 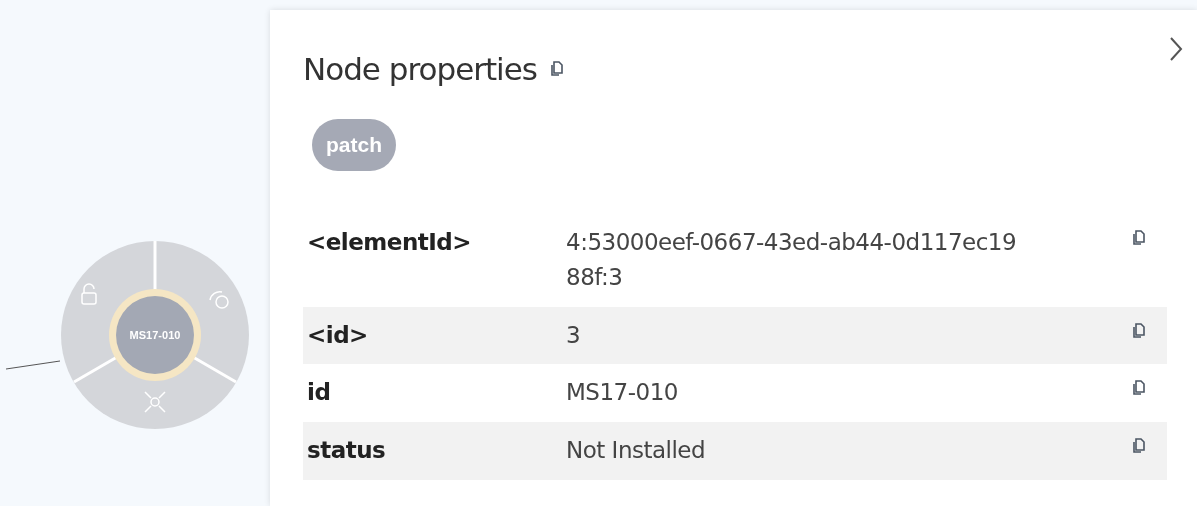 I want to click on property-key: id, so click(x=434, y=392).